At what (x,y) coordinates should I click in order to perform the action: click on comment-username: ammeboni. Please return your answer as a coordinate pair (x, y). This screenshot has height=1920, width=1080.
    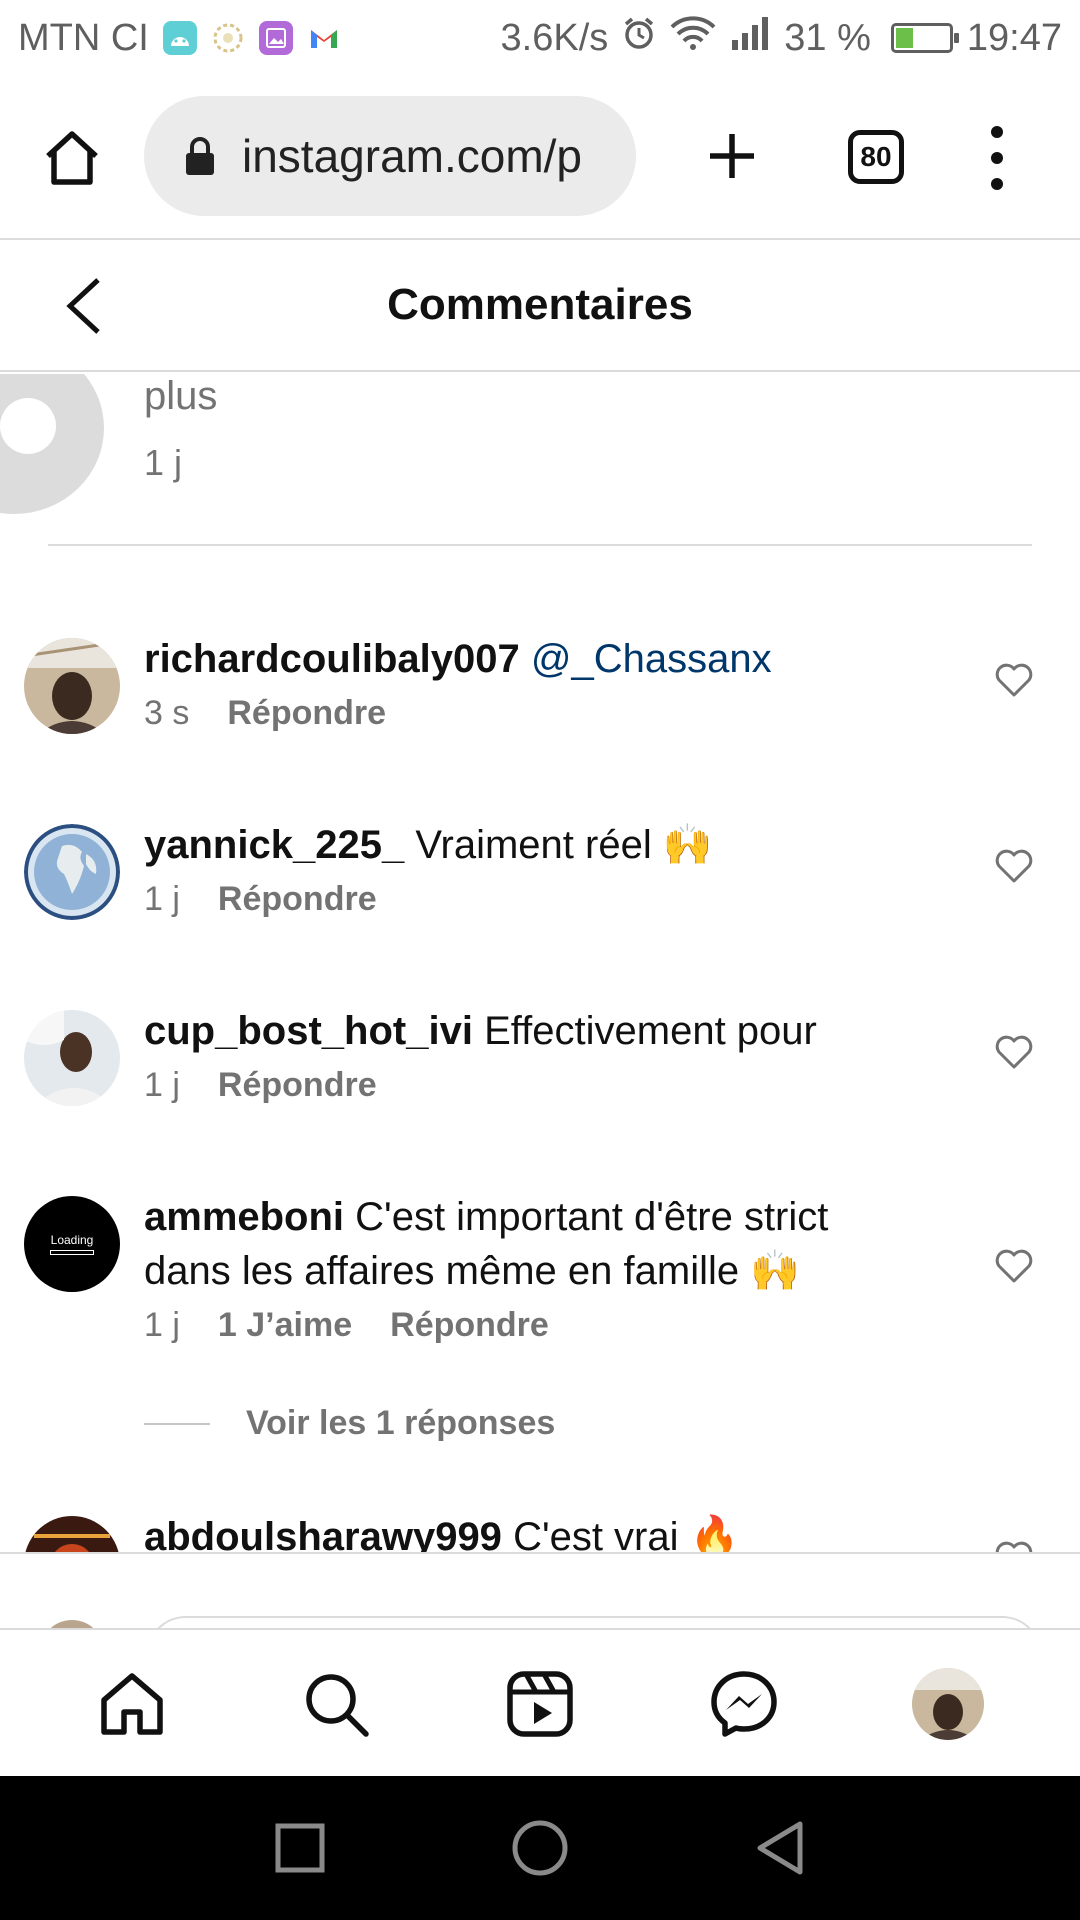
    Looking at the image, I should click on (244, 1217).